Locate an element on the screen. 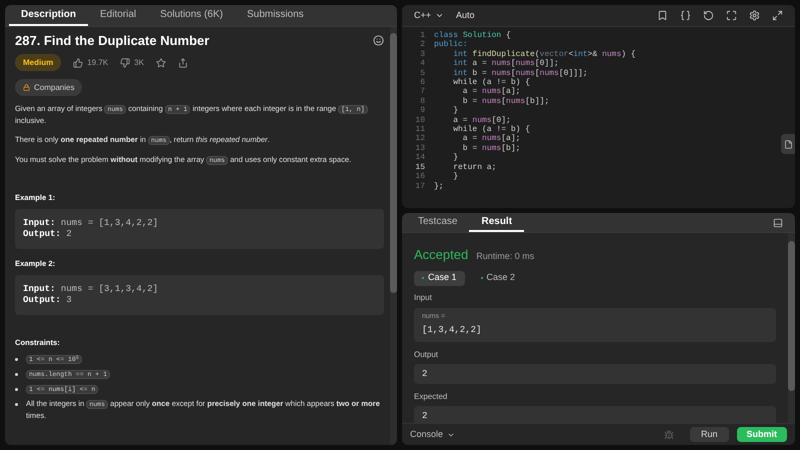 This screenshot has height=450, width=800. focus-icon is located at coordinates (731, 15).